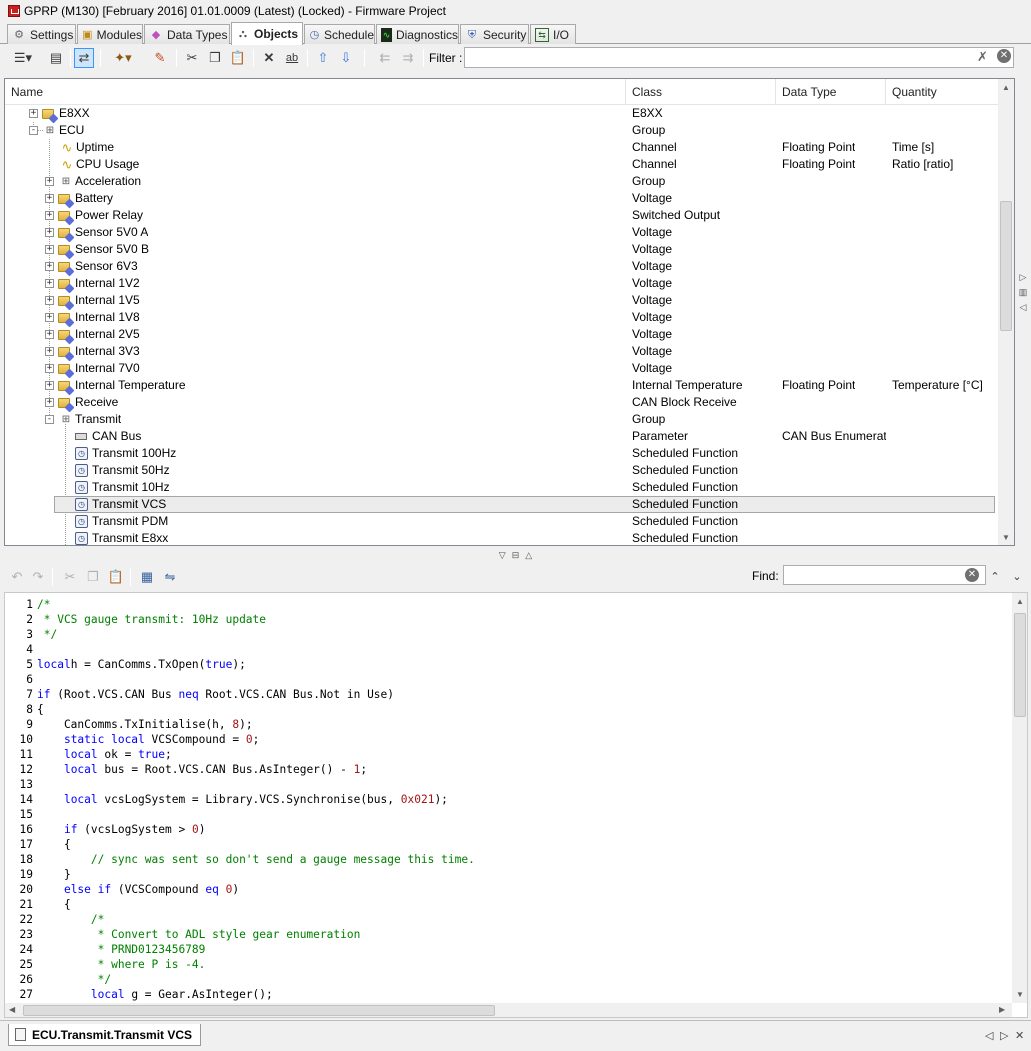 The width and height of the screenshot is (1031, 1051). What do you see at coordinates (982, 57) in the screenshot?
I see `filter-clear-icon: ✗` at bounding box center [982, 57].